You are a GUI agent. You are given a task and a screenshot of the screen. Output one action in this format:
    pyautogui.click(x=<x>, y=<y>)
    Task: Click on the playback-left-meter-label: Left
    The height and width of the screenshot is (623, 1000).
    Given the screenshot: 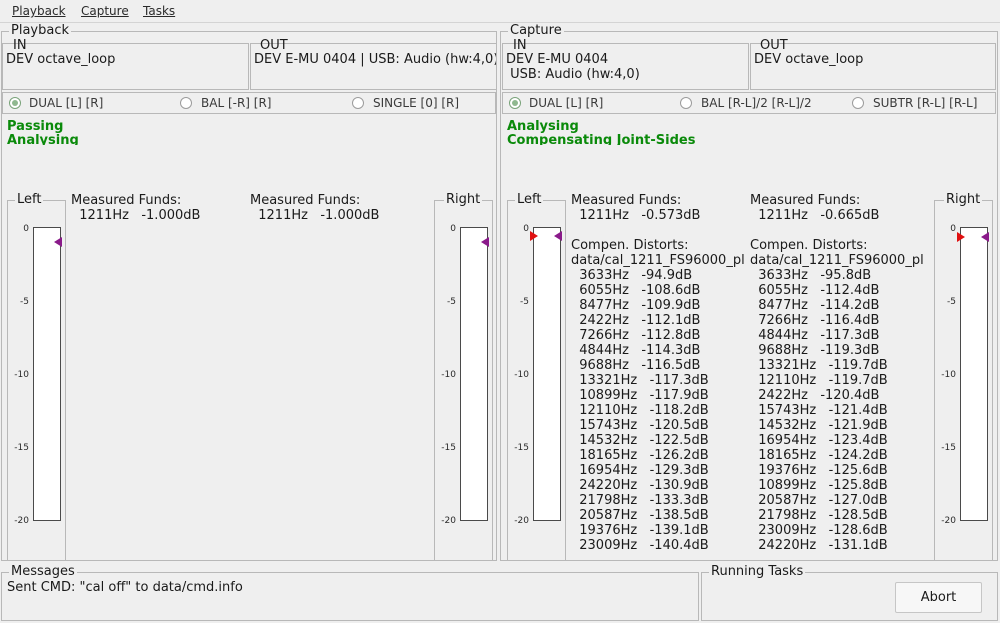 What is the action you would take?
    pyautogui.click(x=29, y=199)
    